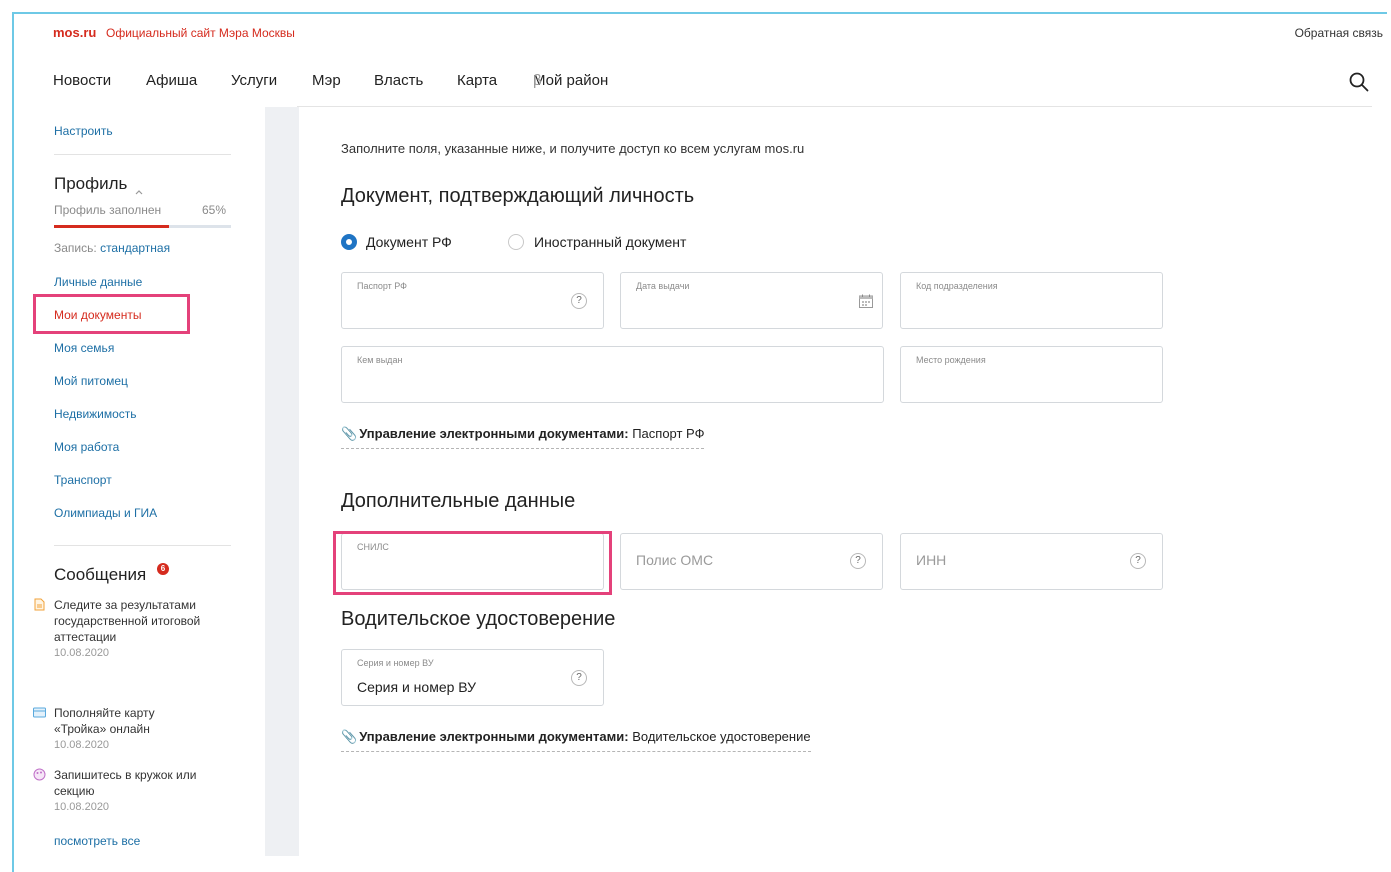 This screenshot has height=872, width=1391. I want to click on profile-progress-fill, so click(112, 226).